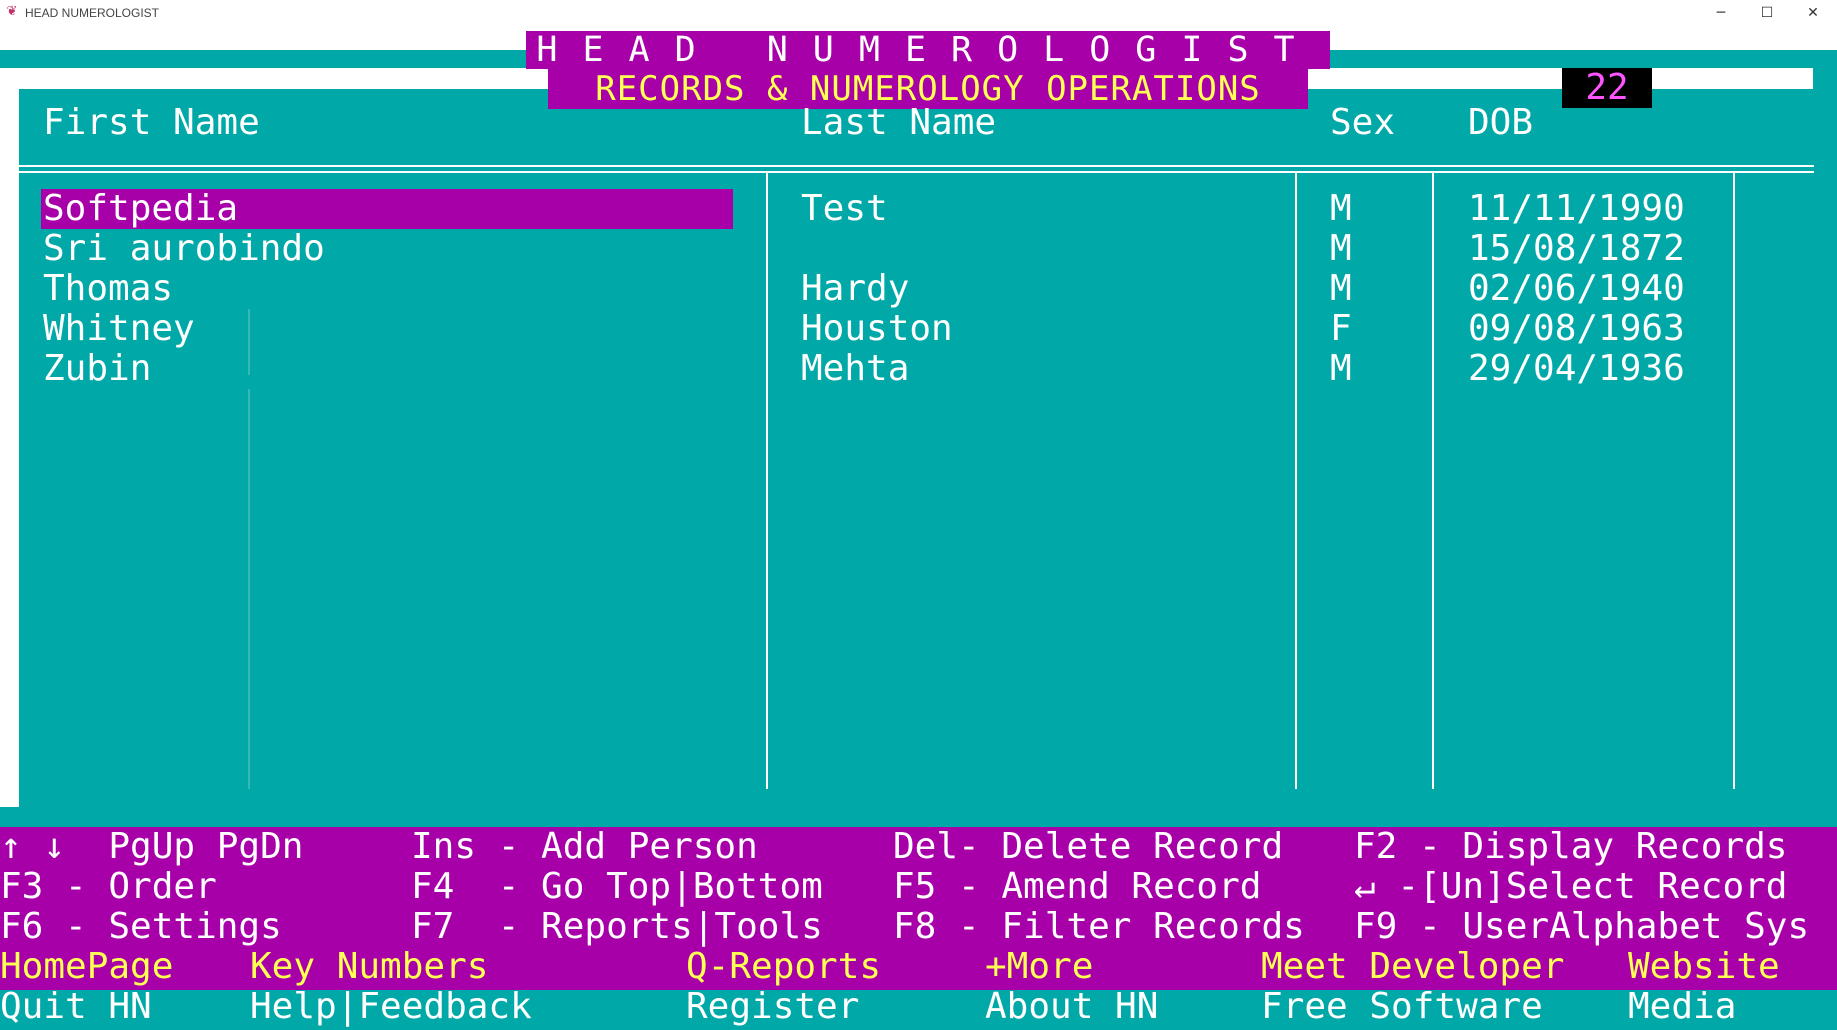 The image size is (1837, 1030). Describe the element at coordinates (1088, 847) in the screenshot. I see `key-delete-record: Del- Delete Record` at that location.